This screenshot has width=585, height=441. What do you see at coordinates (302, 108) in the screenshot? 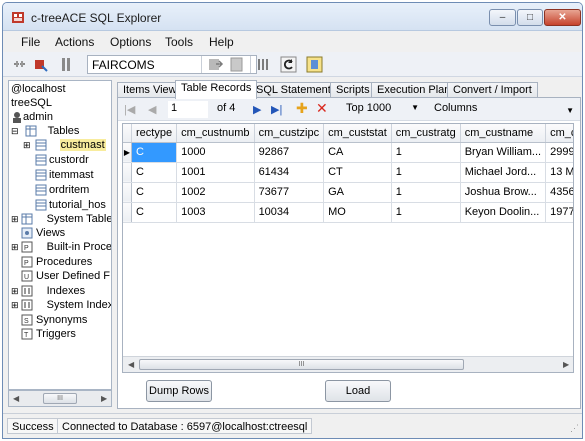
I see `add-record-icon: ✚` at bounding box center [302, 108].